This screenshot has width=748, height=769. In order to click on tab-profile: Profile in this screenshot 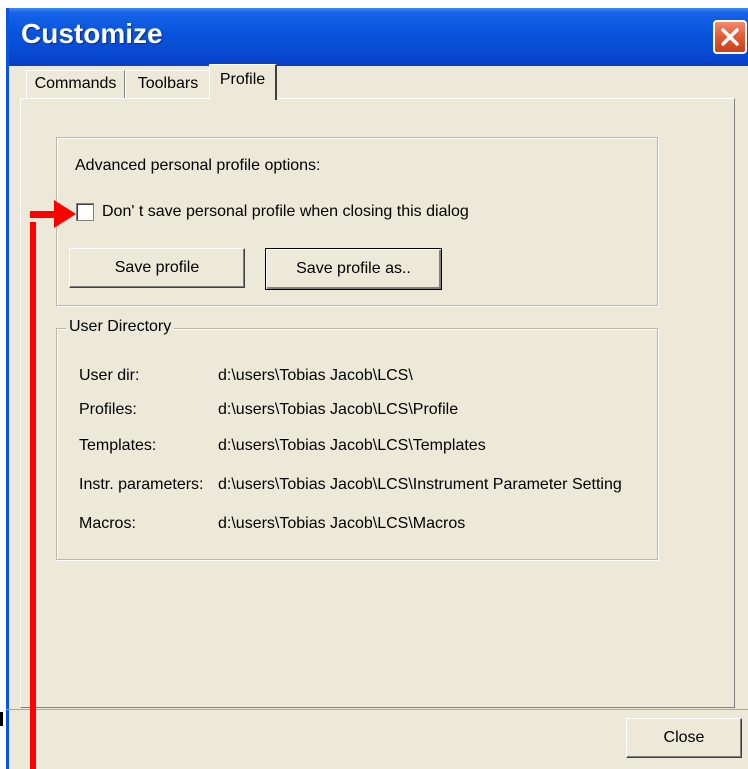, I will do `click(243, 82)`.